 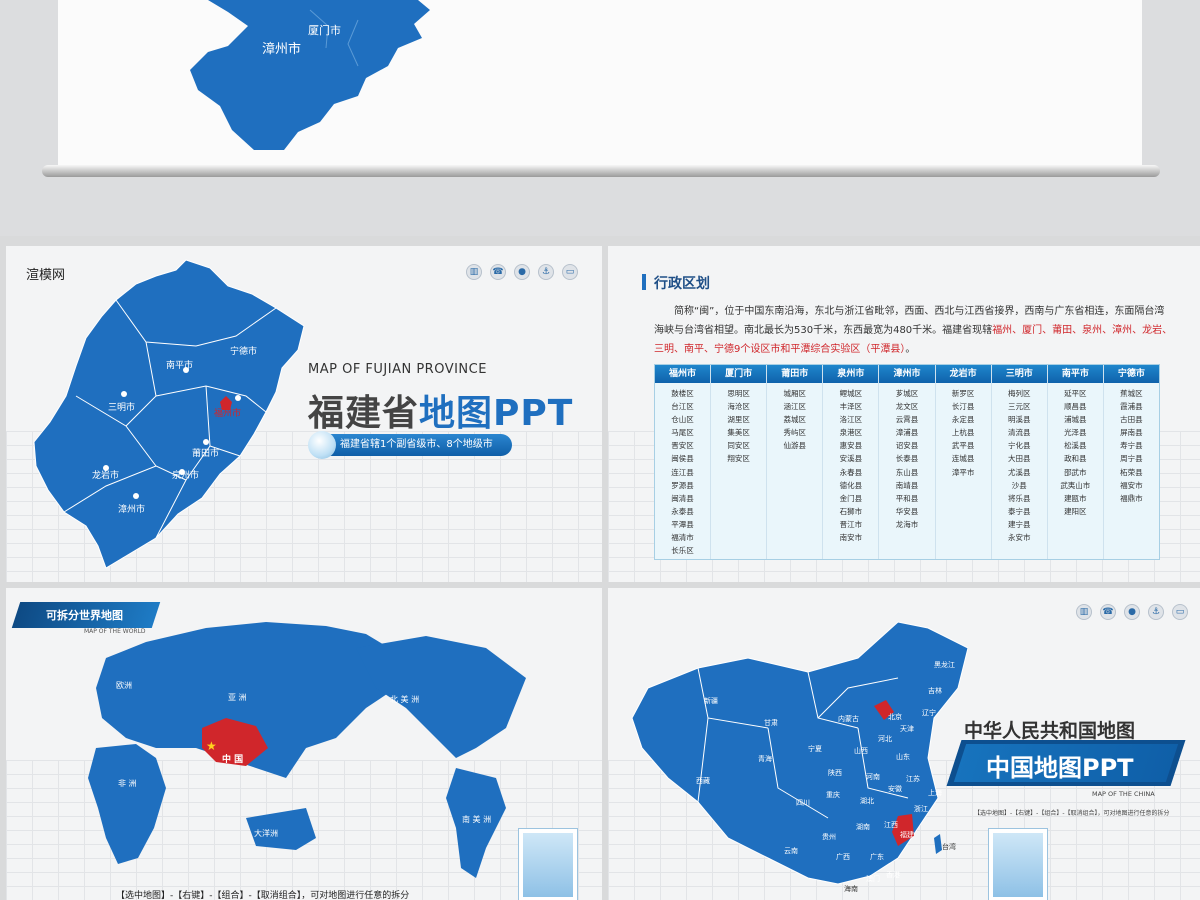 What do you see at coordinates (963, 433) in the screenshot?
I see `table-cell: 上杭县` at bounding box center [963, 433].